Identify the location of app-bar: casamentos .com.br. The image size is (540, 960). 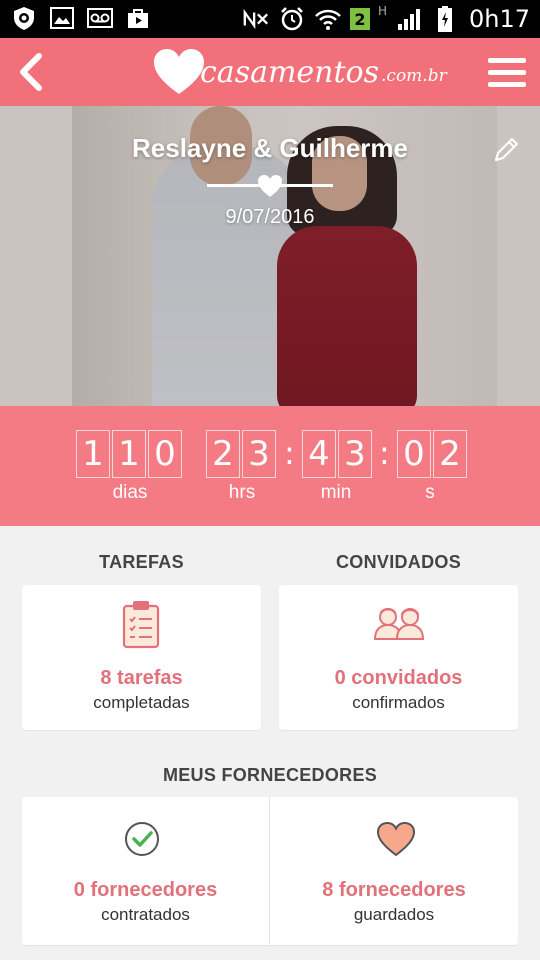
(270, 72).